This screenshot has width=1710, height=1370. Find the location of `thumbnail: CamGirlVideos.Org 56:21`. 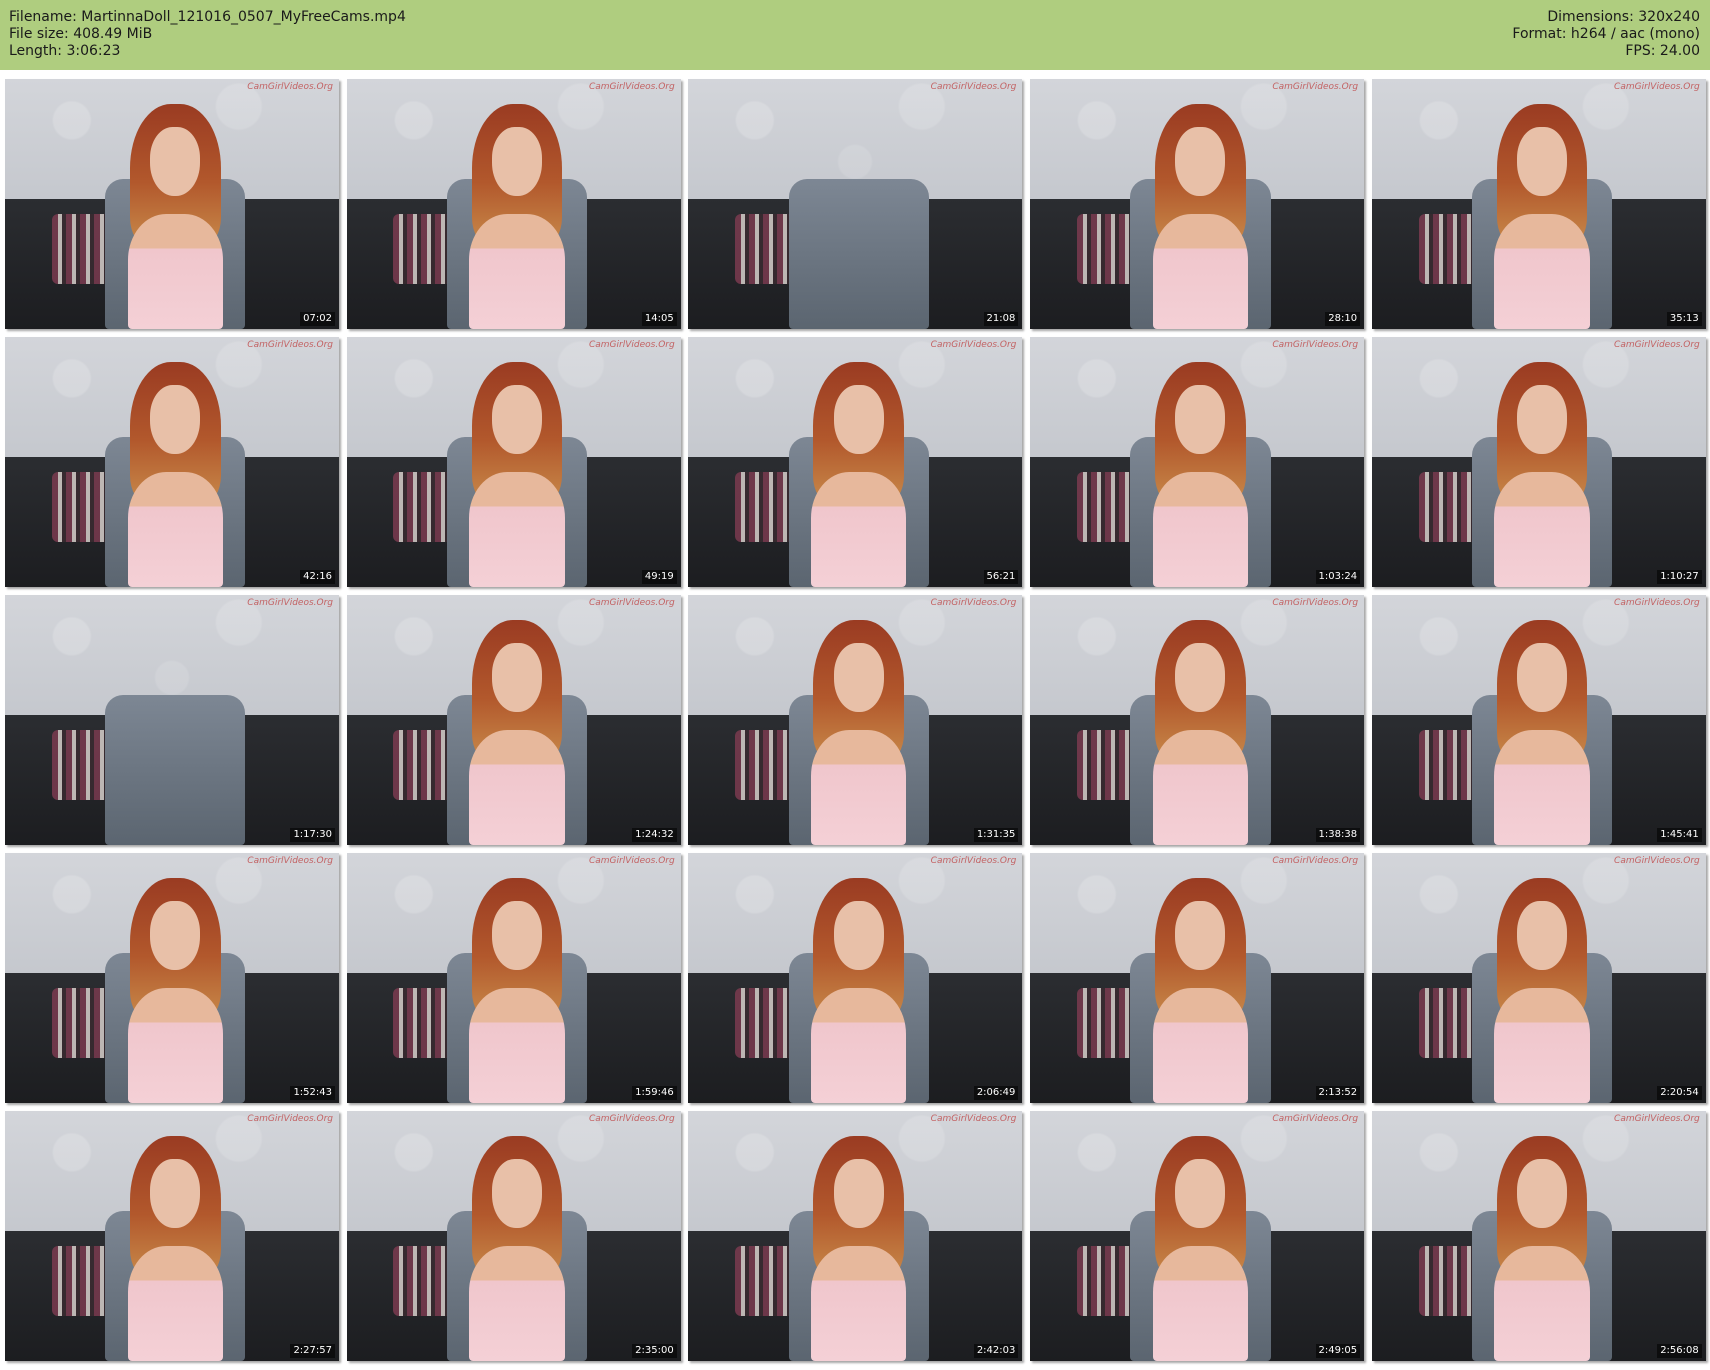

thumbnail: CamGirlVideos.Org 56:21 is located at coordinates (855, 462).